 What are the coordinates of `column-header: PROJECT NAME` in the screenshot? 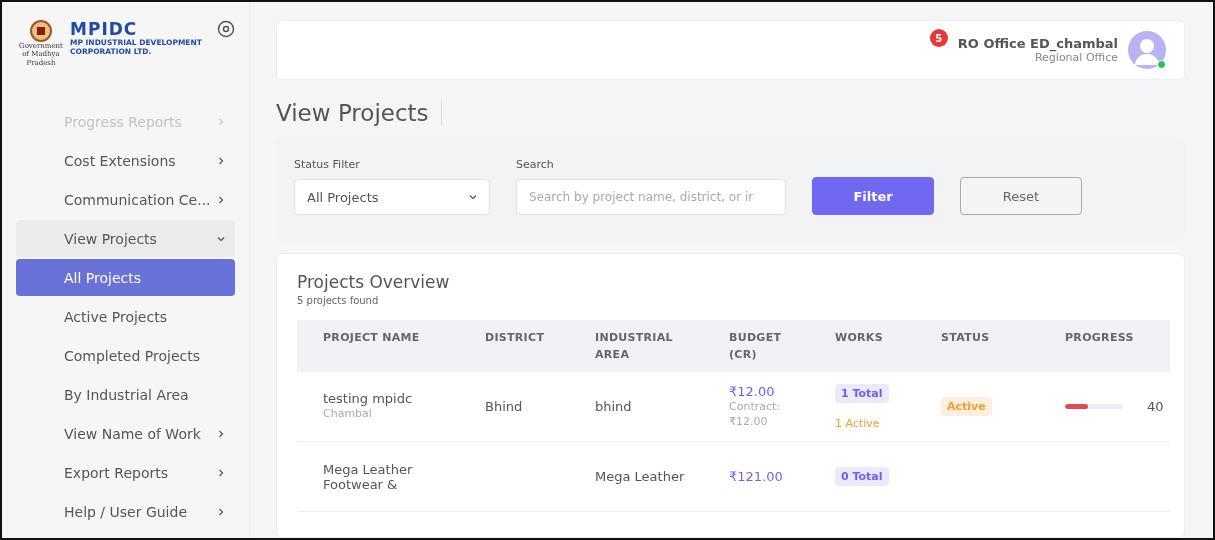 It's located at (378, 346).